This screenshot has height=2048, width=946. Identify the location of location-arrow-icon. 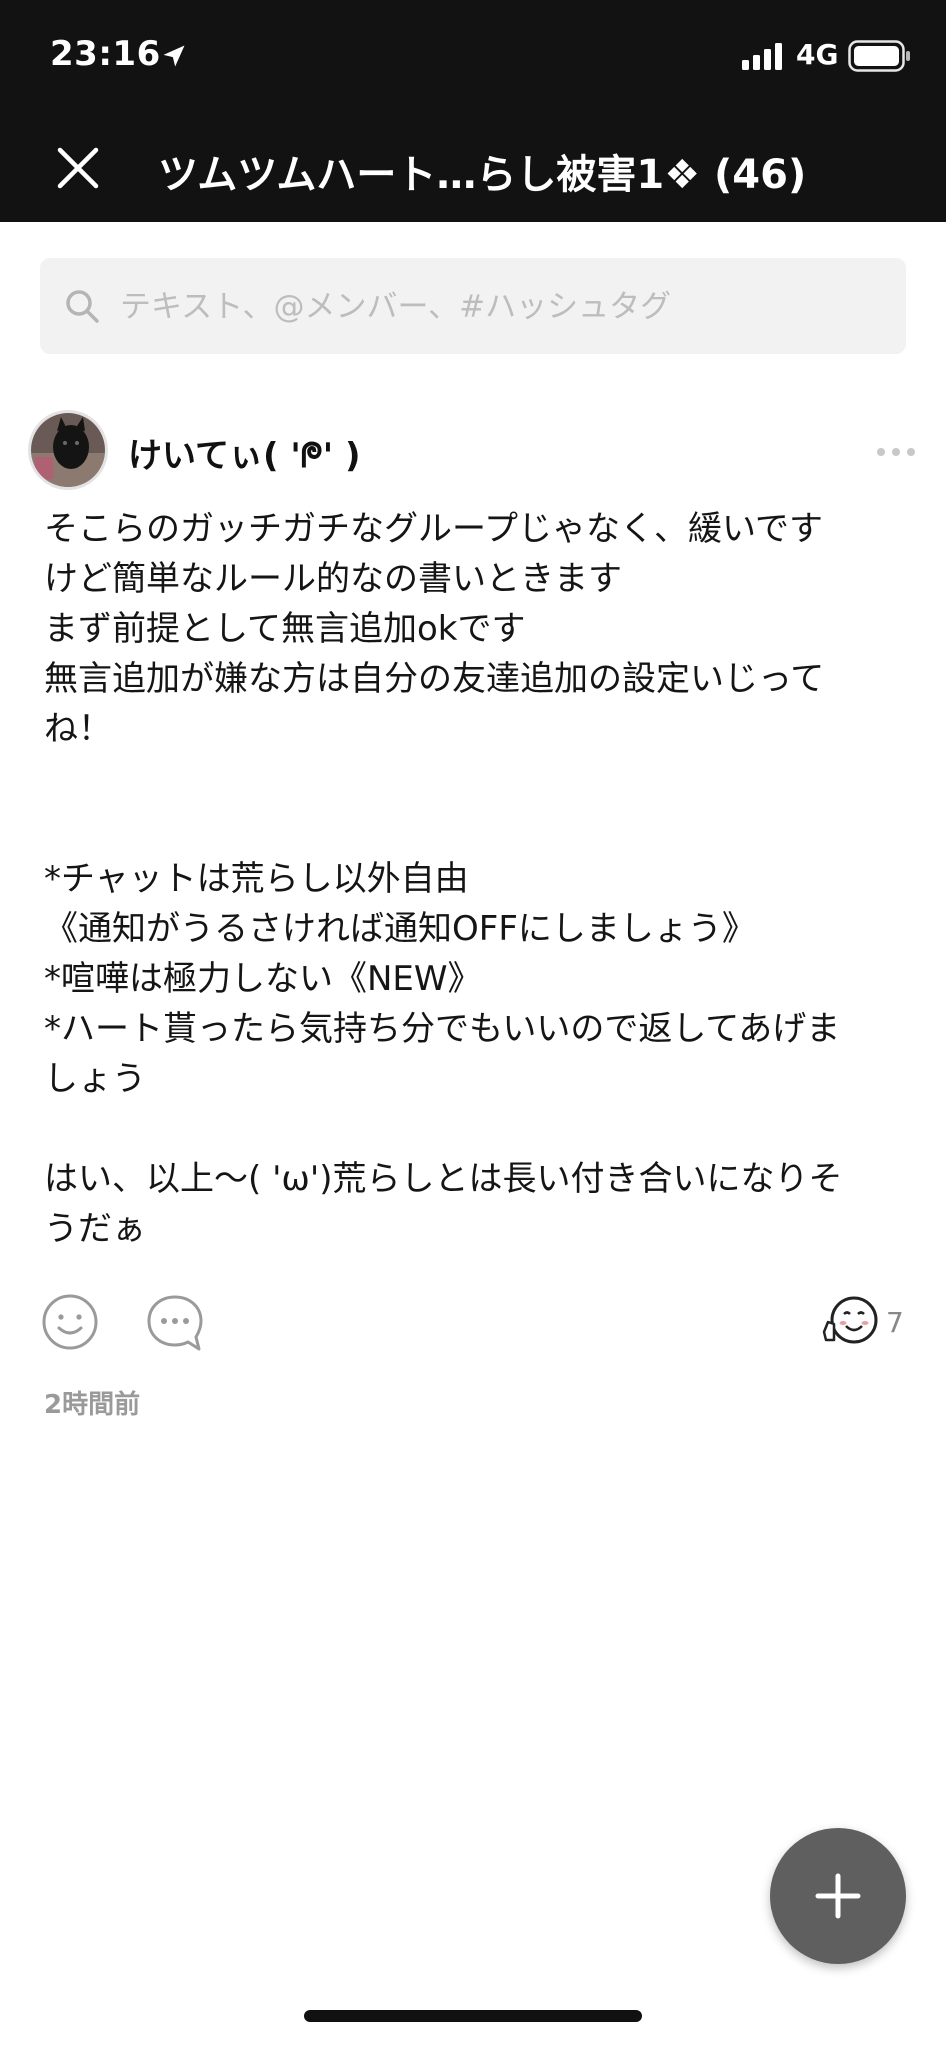
(174, 56).